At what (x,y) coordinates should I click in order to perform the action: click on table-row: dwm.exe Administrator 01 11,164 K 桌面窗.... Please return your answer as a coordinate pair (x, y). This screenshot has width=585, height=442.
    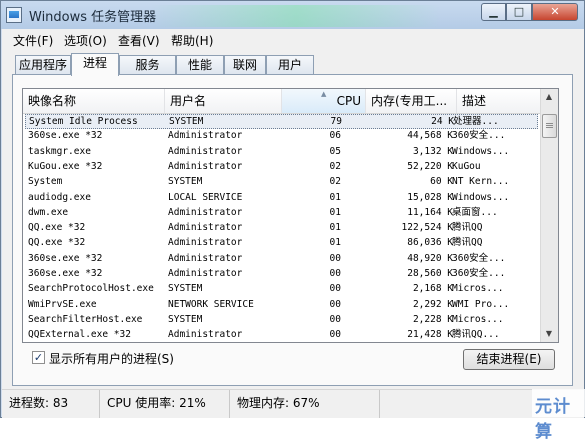
    Looking at the image, I should click on (281, 213).